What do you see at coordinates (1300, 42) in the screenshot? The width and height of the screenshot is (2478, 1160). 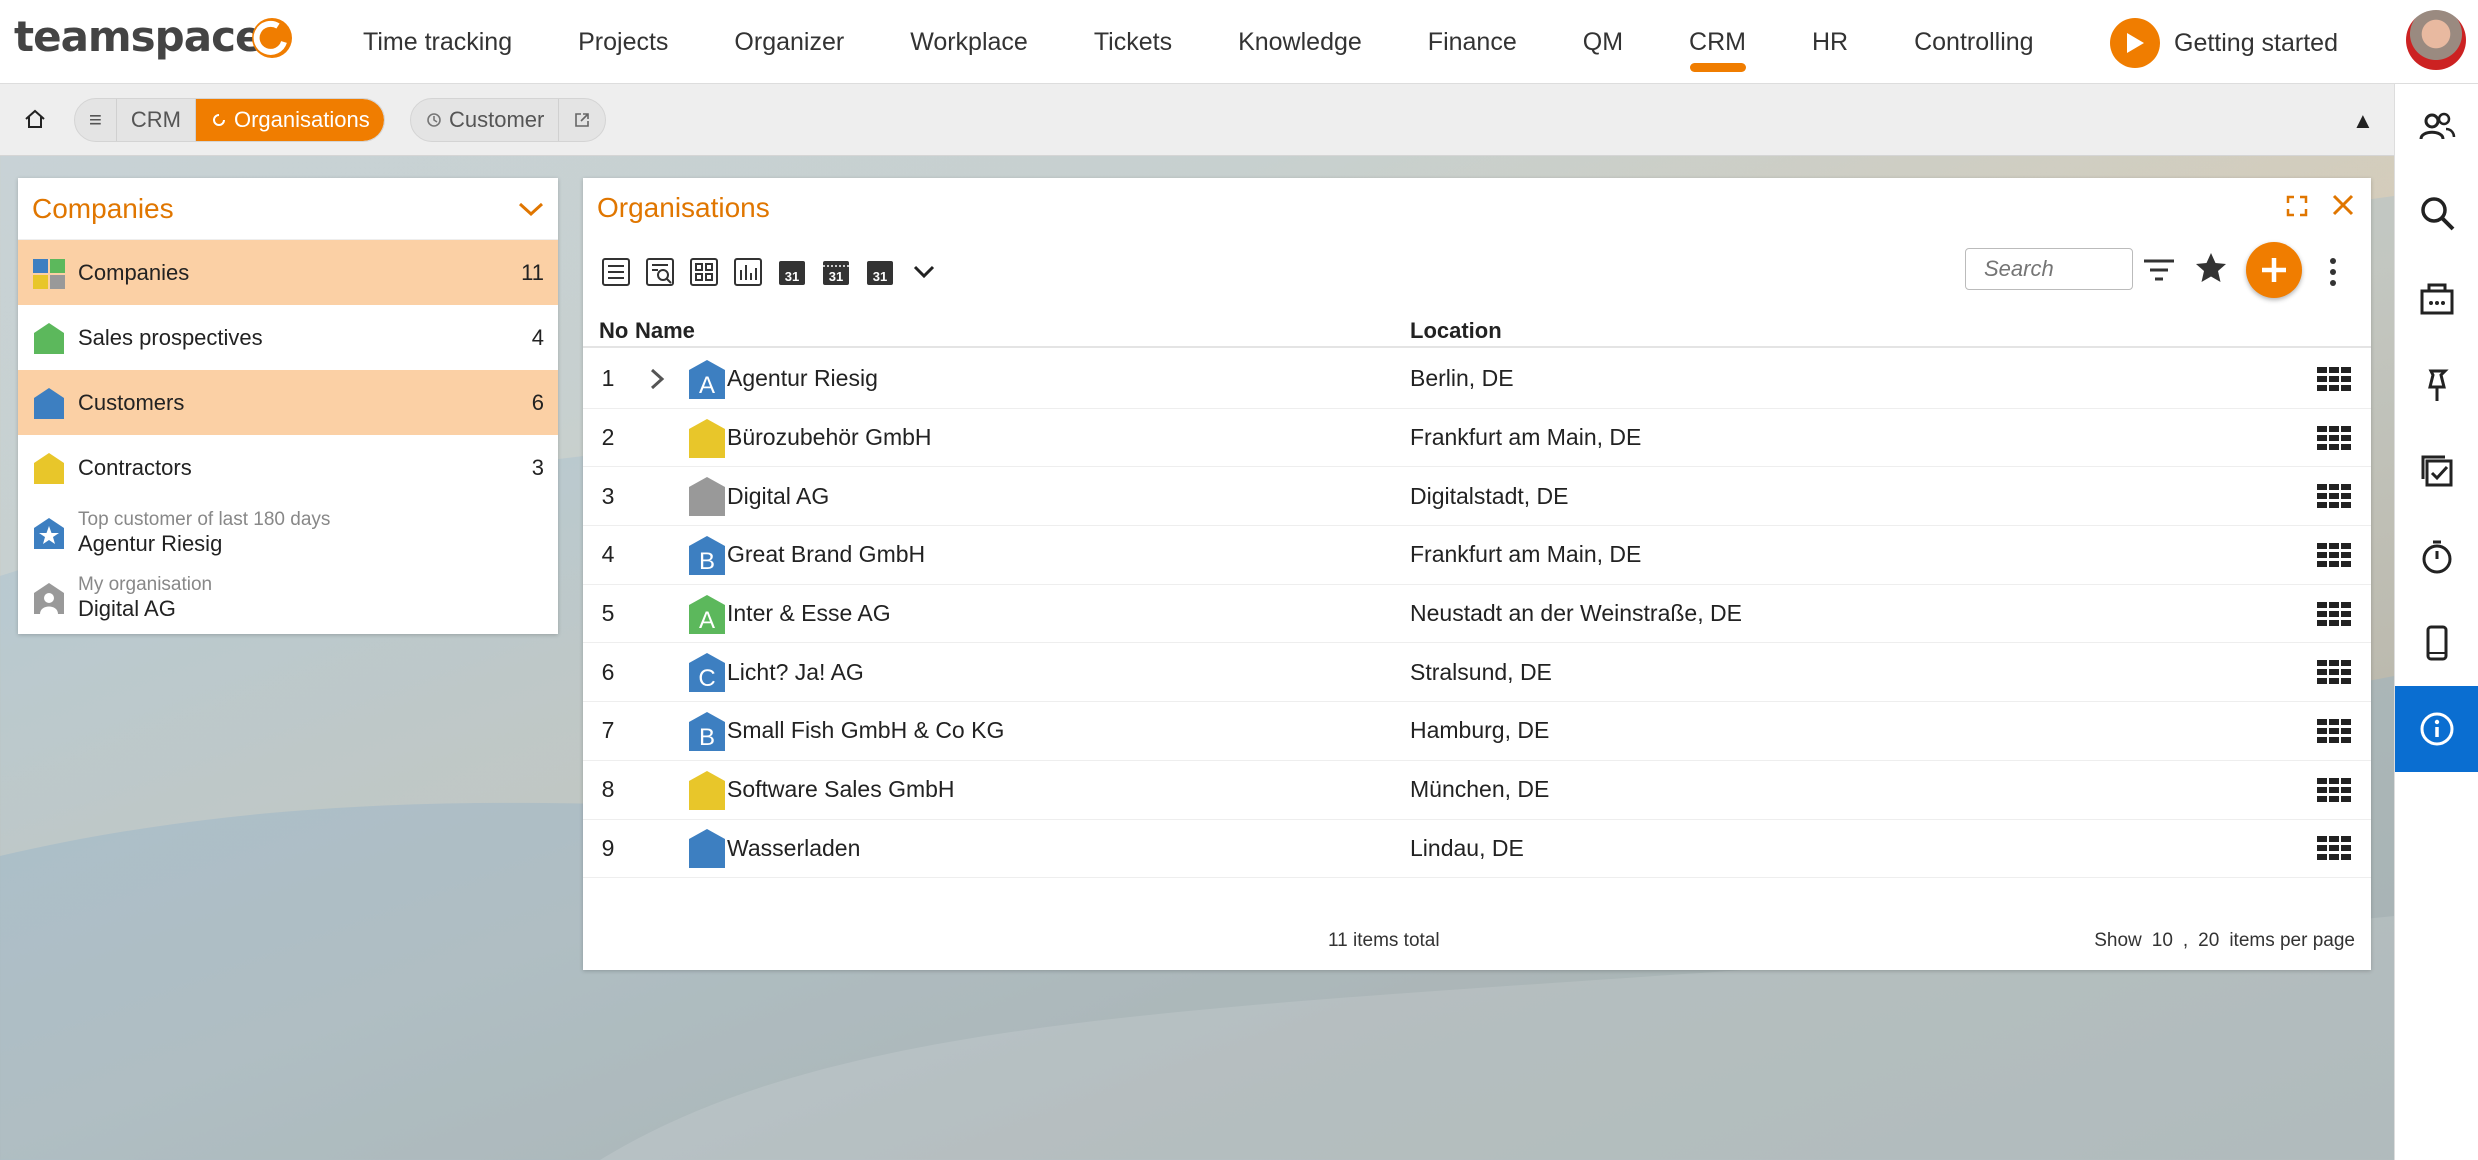 I see `nav-knowledge: Knowledge` at bounding box center [1300, 42].